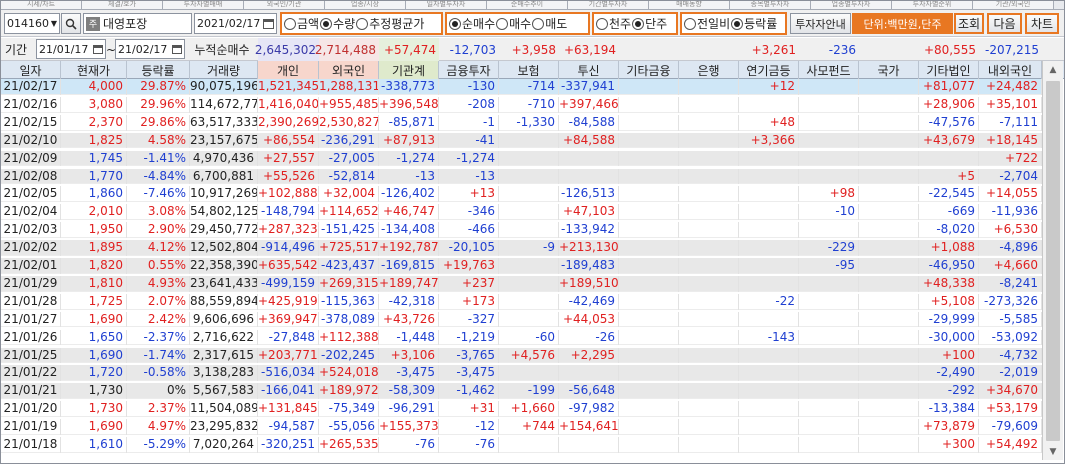 The height and width of the screenshot is (464, 1065). I want to click on table-cell: +86,554, so click(288, 140).